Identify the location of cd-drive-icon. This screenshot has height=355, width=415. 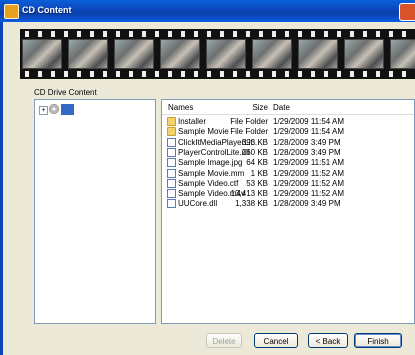
(54, 109).